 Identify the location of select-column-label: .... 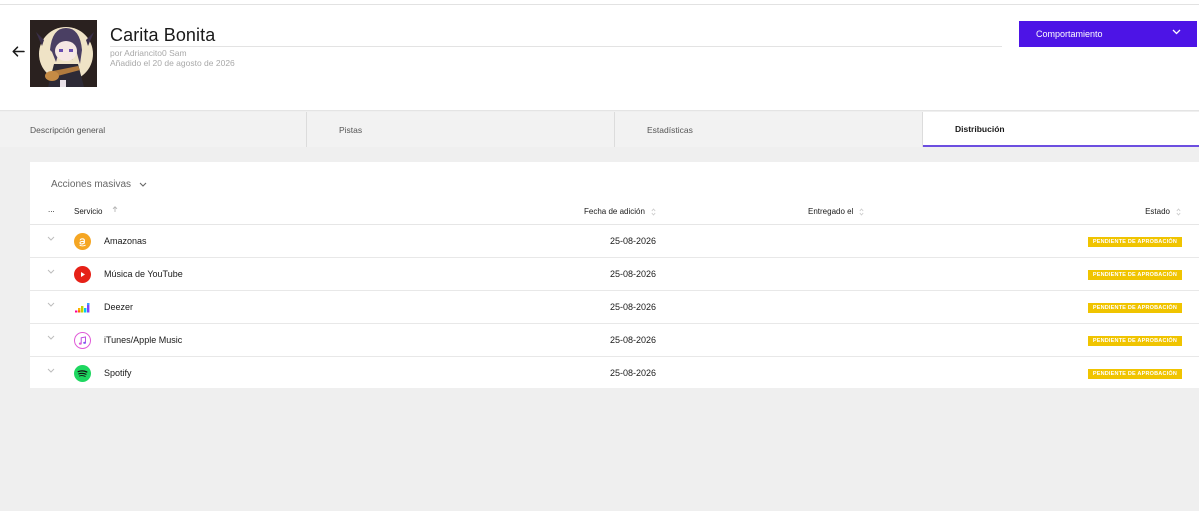
(51, 209).